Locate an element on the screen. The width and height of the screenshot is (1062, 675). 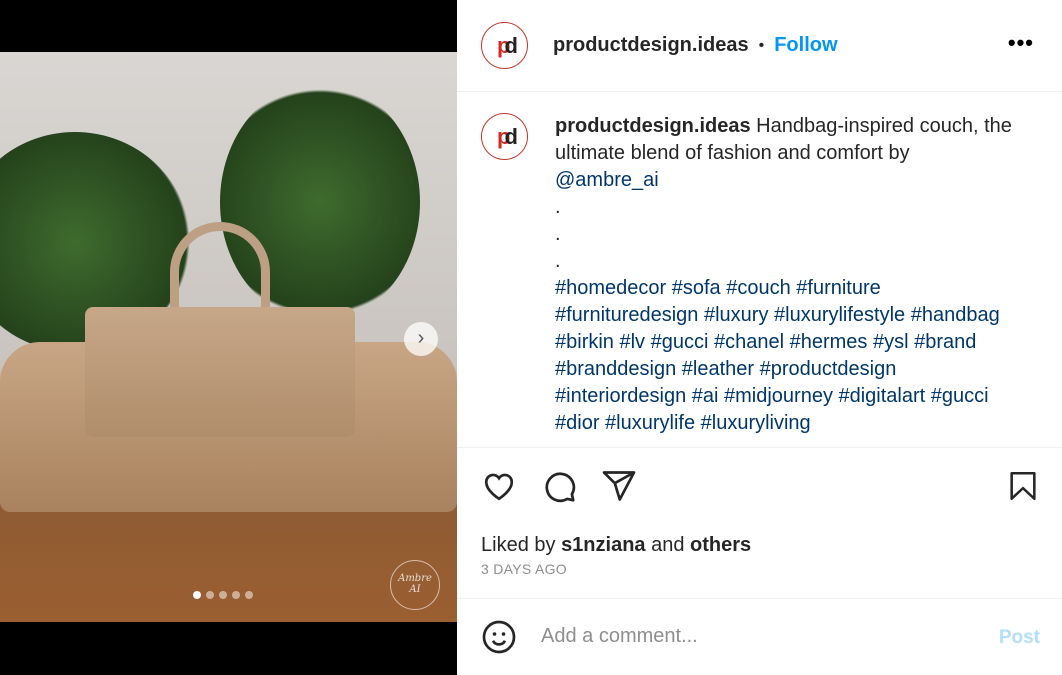
carousel-next-button: › is located at coordinates (421, 339).